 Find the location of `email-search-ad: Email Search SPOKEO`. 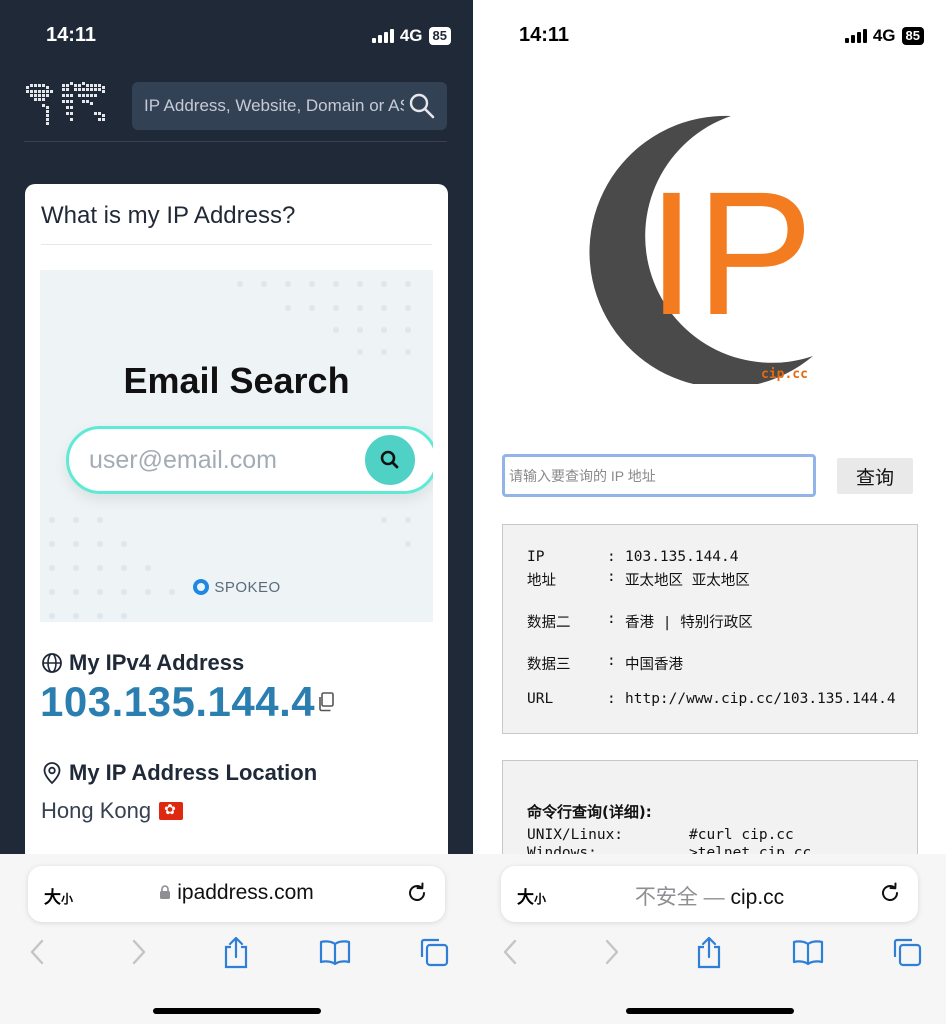

email-search-ad: Email Search SPOKEO is located at coordinates (236, 446).